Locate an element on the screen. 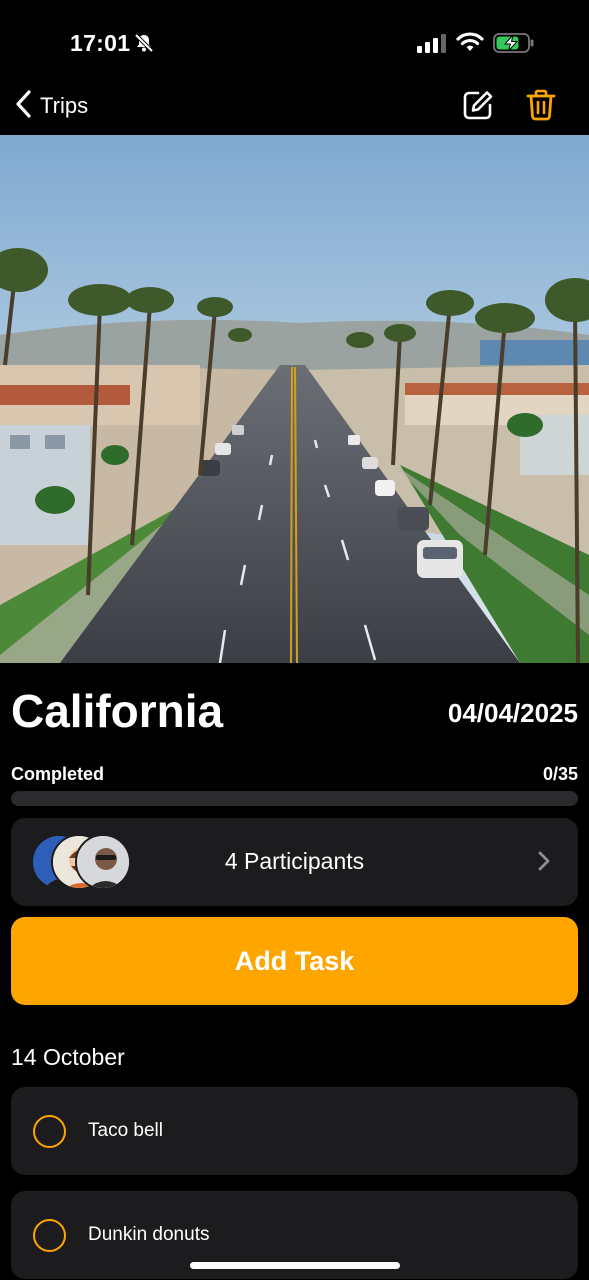 The height and width of the screenshot is (1280, 589). task-item: Taco bell is located at coordinates (294, 1131).